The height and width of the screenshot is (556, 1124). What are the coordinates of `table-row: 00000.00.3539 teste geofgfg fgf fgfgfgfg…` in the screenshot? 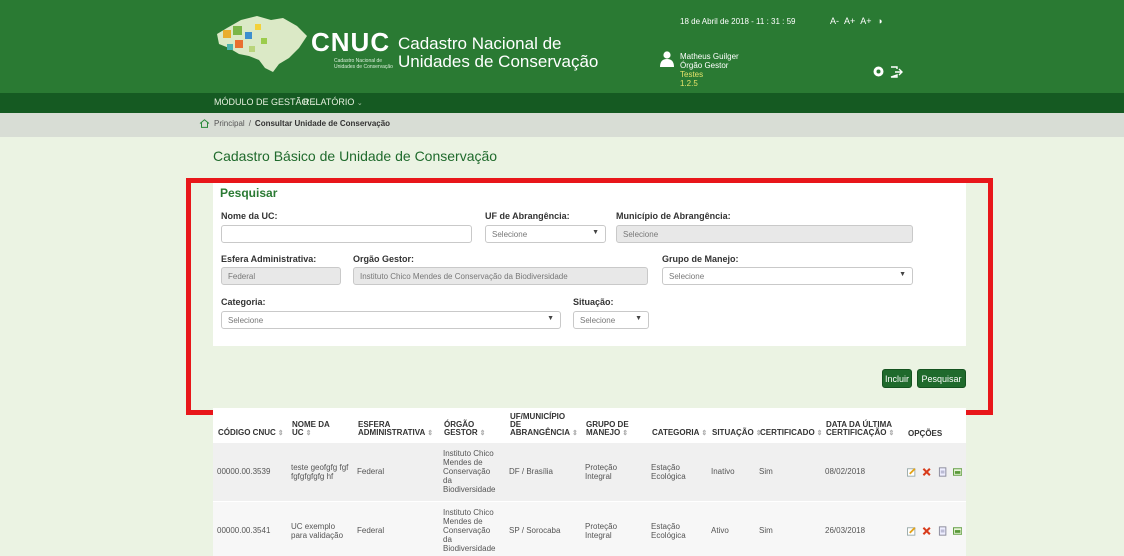 It's located at (589, 471).